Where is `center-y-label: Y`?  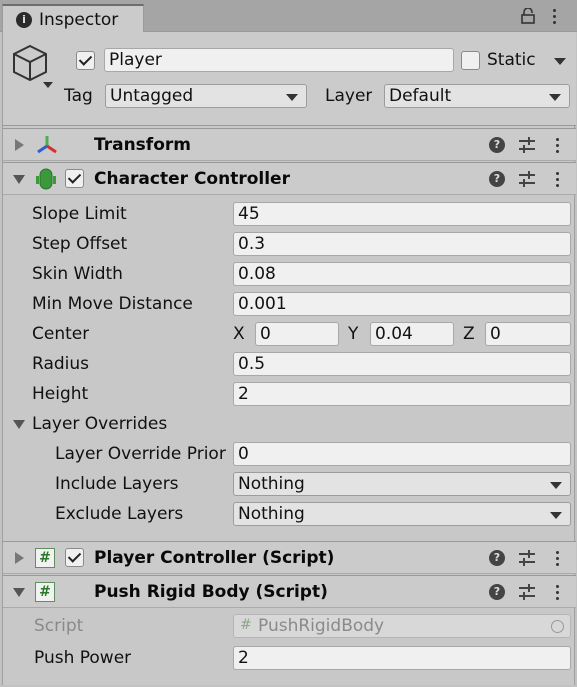
center-y-label: Y is located at coordinates (353, 334).